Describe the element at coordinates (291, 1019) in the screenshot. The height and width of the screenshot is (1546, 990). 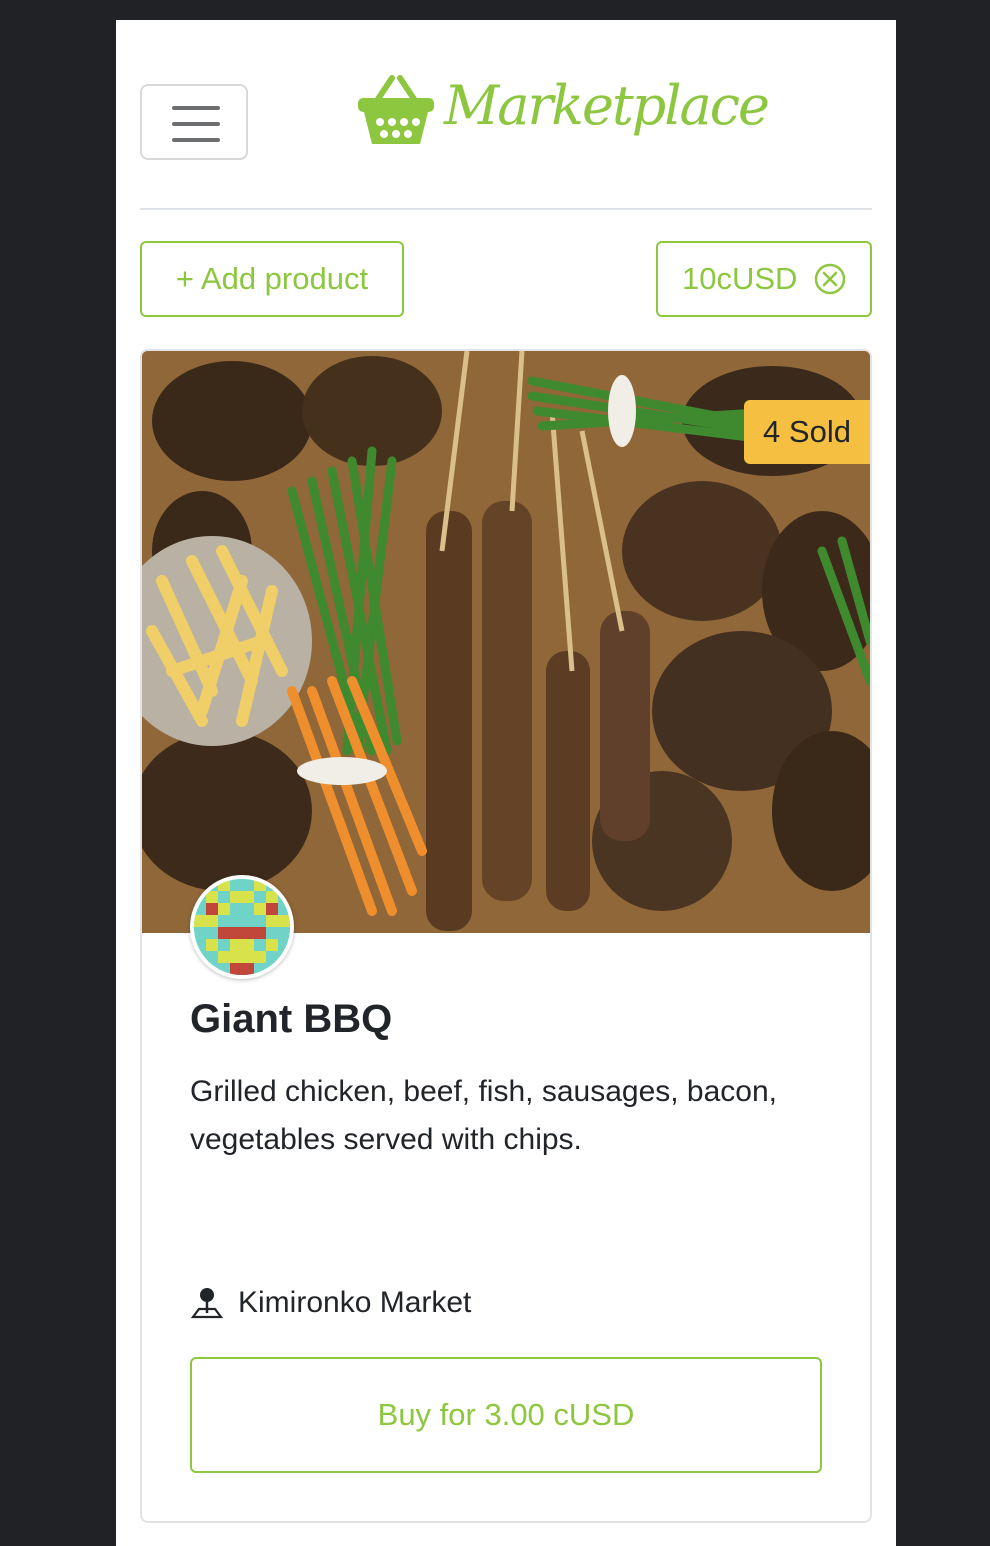
I see `product-name: Giant BBQ` at that location.